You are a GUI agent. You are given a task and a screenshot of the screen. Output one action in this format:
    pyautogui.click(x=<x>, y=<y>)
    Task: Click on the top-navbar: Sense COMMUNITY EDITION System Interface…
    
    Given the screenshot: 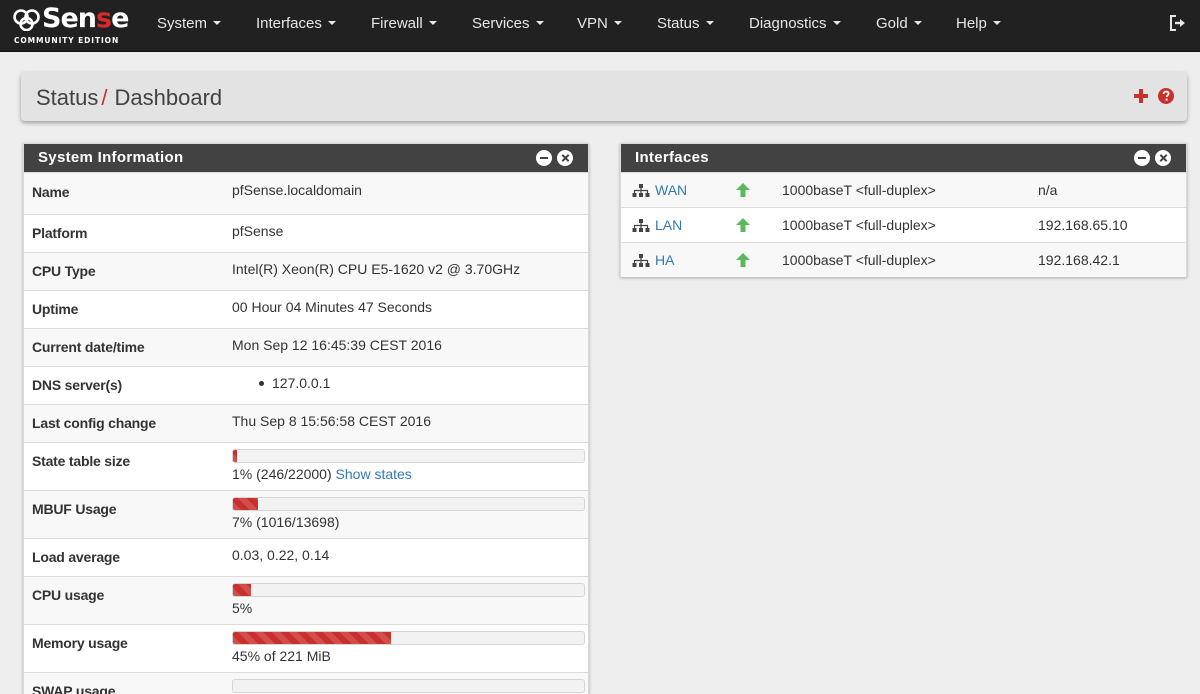 What is the action you would take?
    pyautogui.click(x=600, y=26)
    